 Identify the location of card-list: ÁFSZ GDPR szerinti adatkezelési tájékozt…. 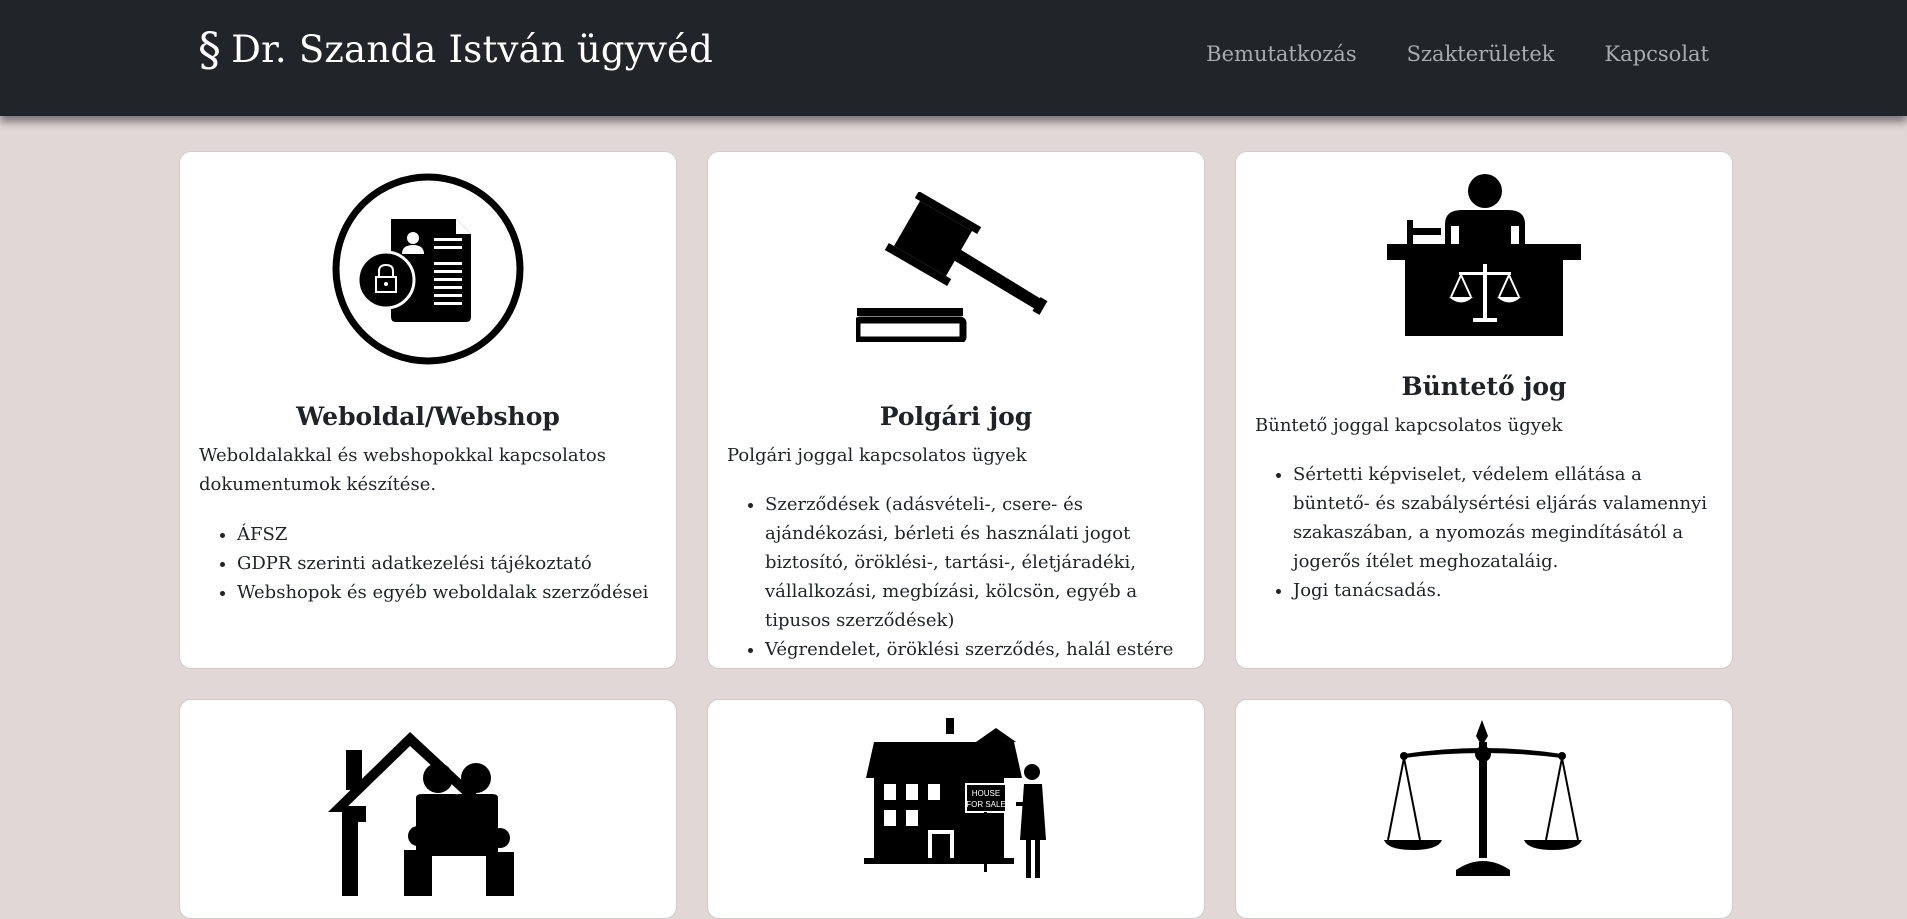
(449, 563).